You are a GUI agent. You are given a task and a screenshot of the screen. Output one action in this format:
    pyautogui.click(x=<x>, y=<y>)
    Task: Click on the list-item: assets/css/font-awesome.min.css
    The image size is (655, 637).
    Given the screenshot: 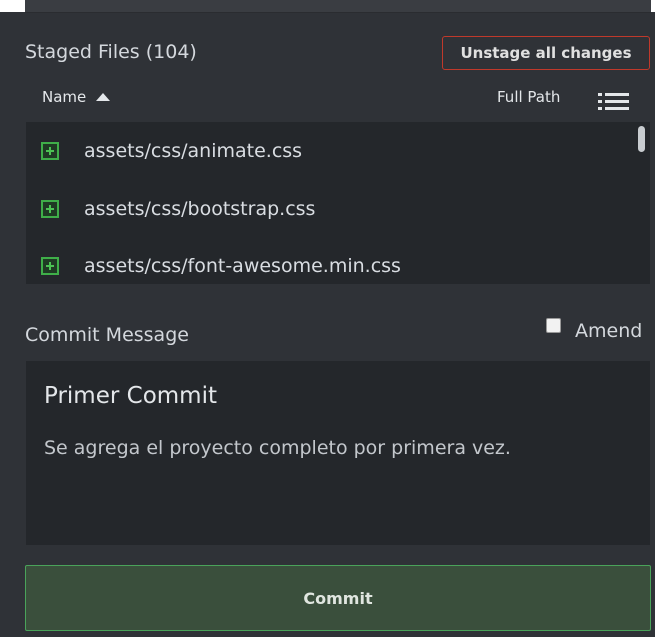 What is the action you would take?
    pyautogui.click(x=331, y=265)
    